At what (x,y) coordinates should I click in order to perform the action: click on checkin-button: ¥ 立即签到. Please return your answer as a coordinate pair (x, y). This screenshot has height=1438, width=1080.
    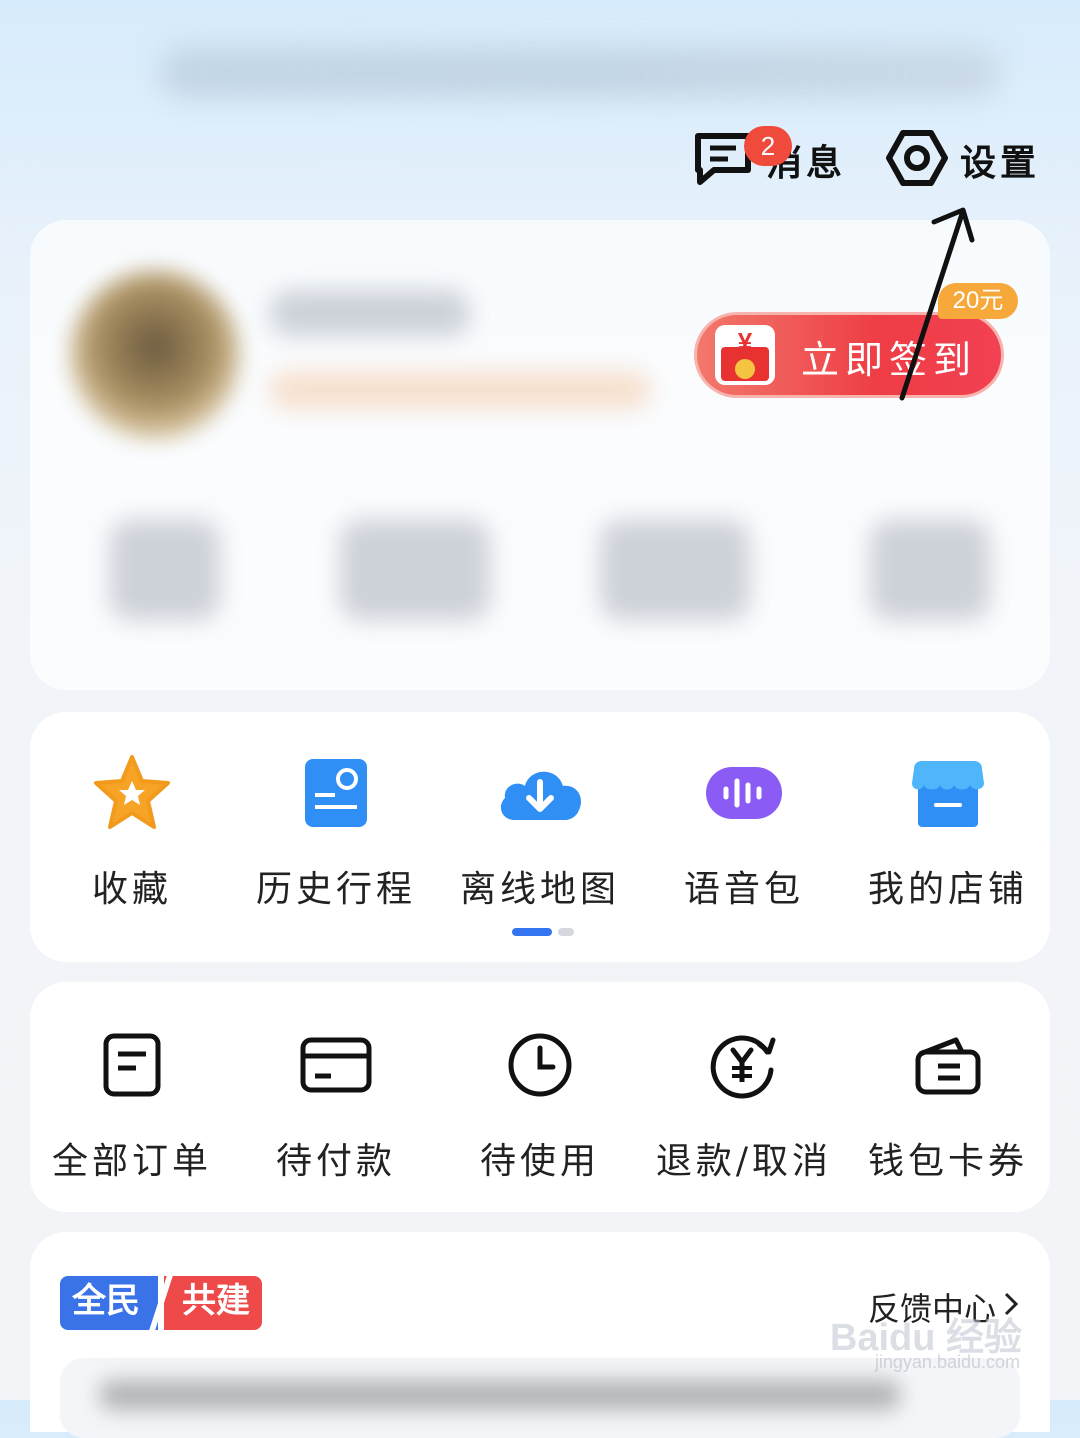
    Looking at the image, I should click on (849, 355).